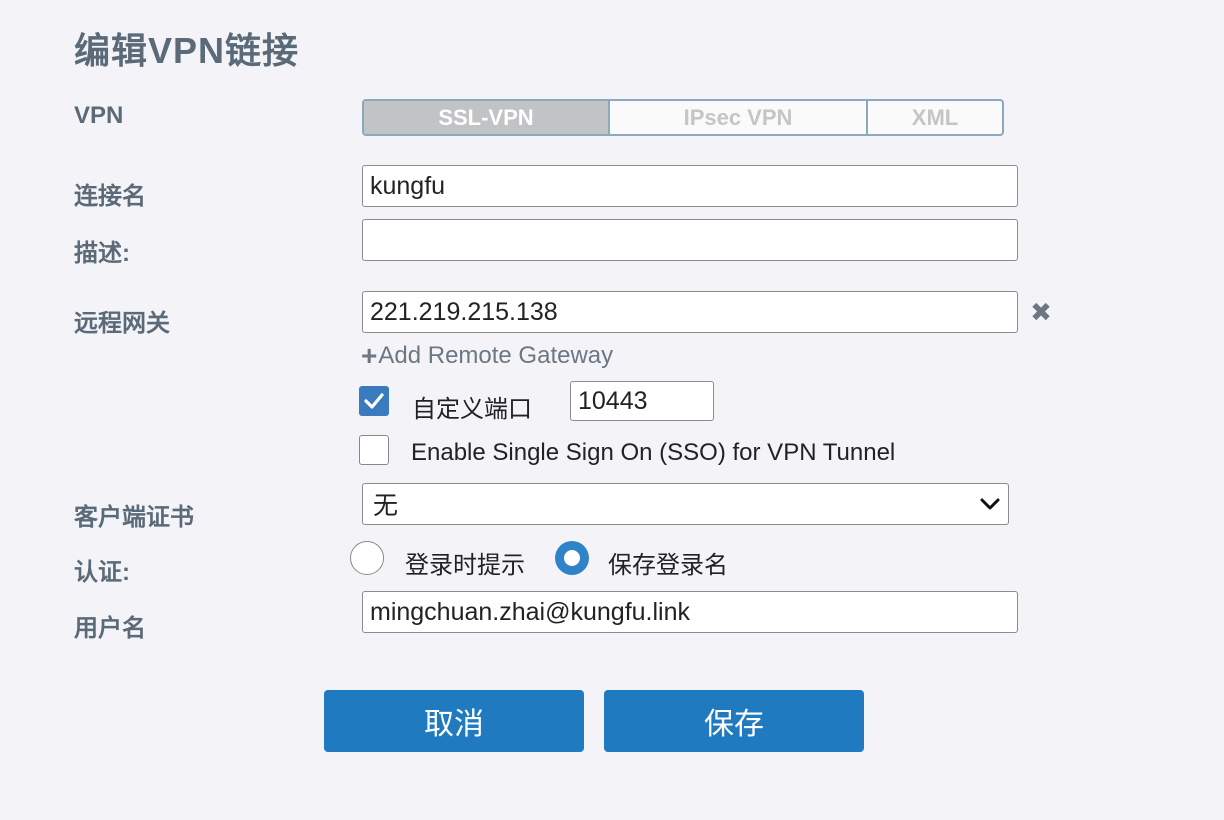 This screenshot has width=1224, height=820. I want to click on remote-gateway-label: 远程网关, so click(122, 323).